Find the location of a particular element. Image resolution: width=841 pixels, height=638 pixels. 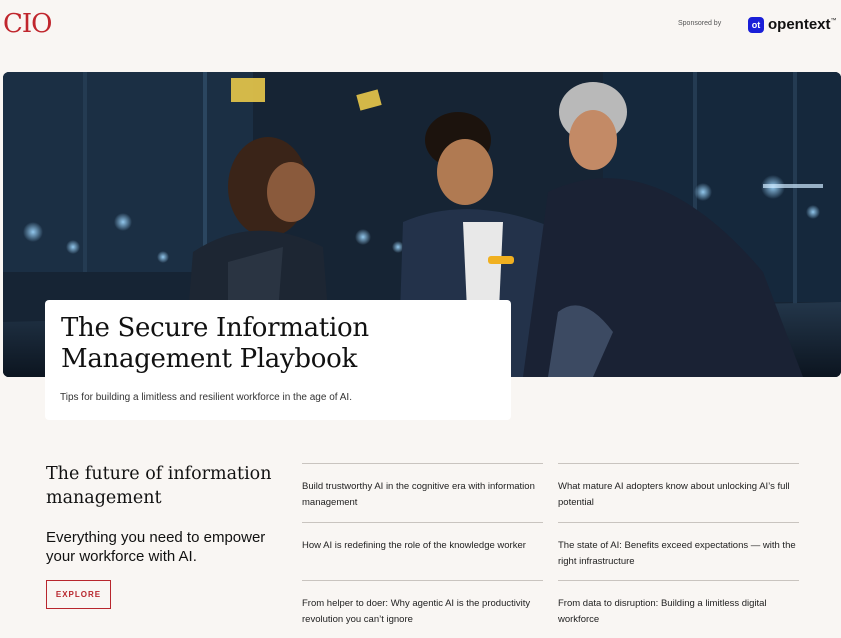

section-heading: The future of information management is located at coordinates (159, 486).